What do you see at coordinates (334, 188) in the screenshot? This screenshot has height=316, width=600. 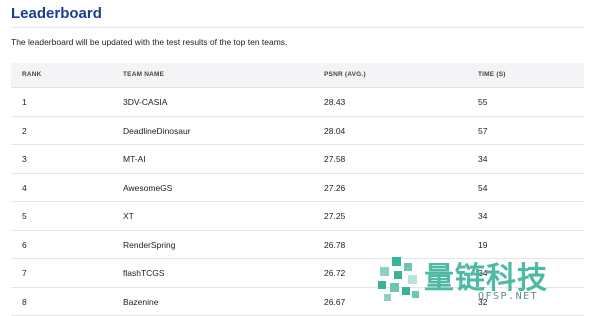 I see `cell-psnr: 27.26` at bounding box center [334, 188].